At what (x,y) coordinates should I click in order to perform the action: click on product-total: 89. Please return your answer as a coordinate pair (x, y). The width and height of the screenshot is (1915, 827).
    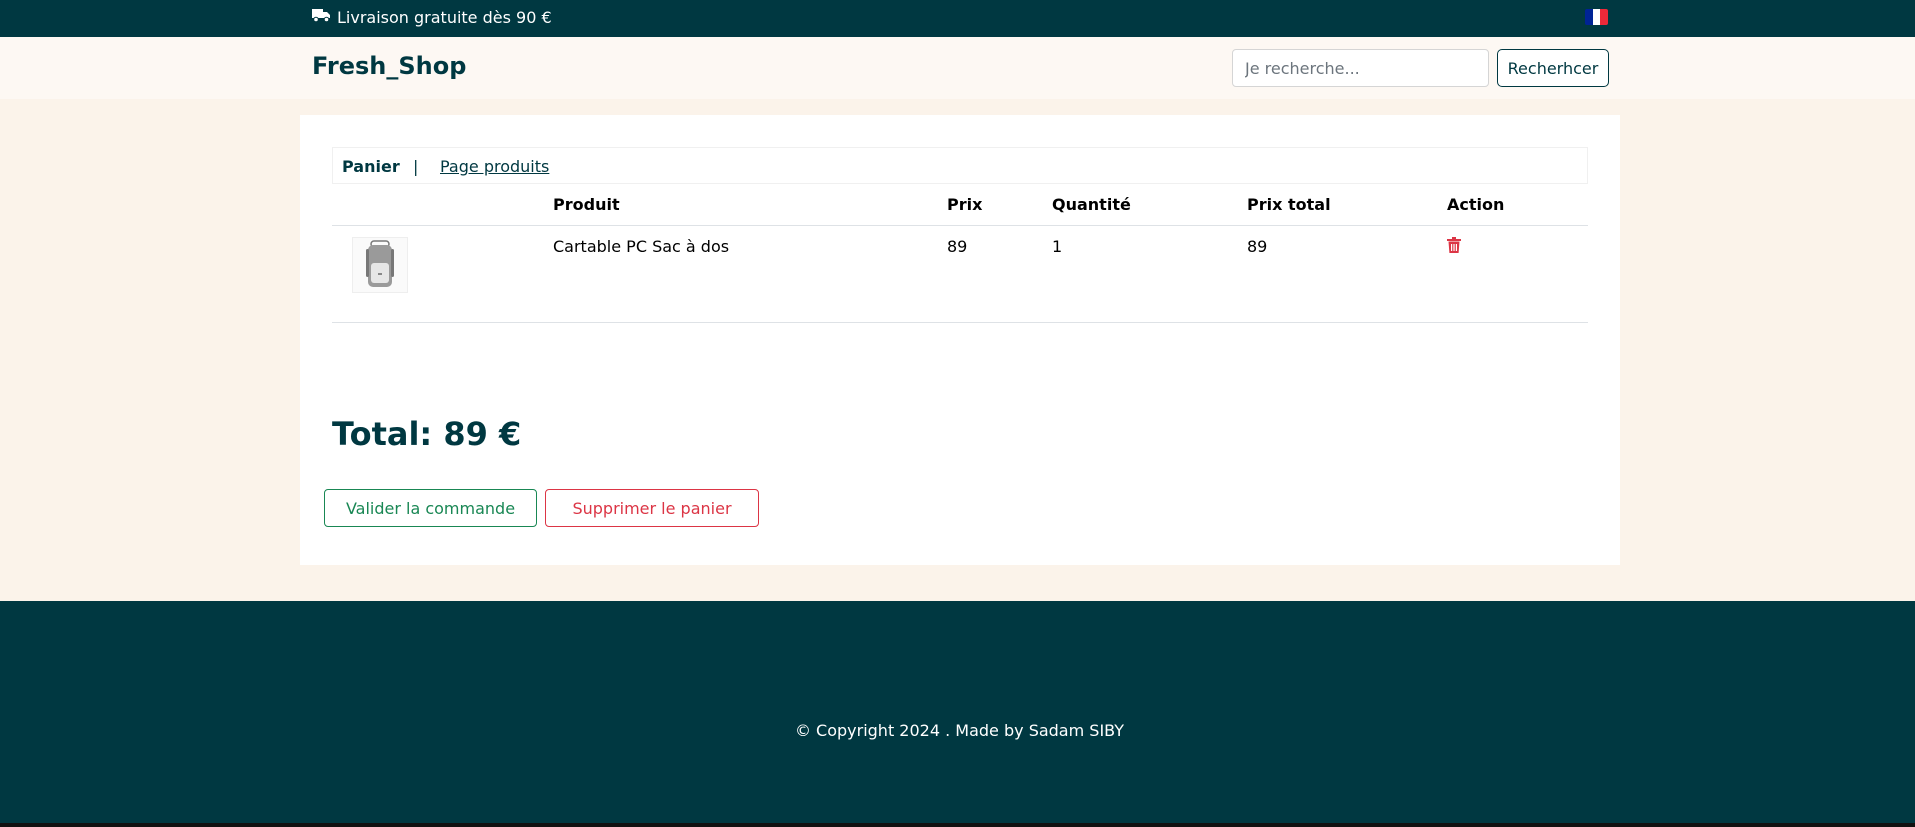
    Looking at the image, I should click on (1347, 274).